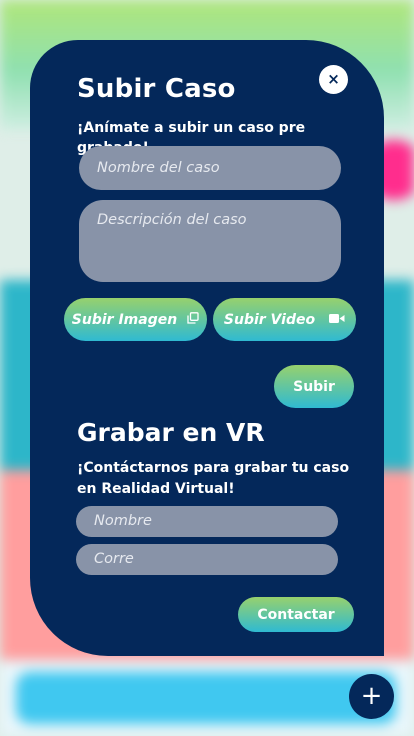  I want to click on case-description-input: Descripción del caso, so click(210, 241).